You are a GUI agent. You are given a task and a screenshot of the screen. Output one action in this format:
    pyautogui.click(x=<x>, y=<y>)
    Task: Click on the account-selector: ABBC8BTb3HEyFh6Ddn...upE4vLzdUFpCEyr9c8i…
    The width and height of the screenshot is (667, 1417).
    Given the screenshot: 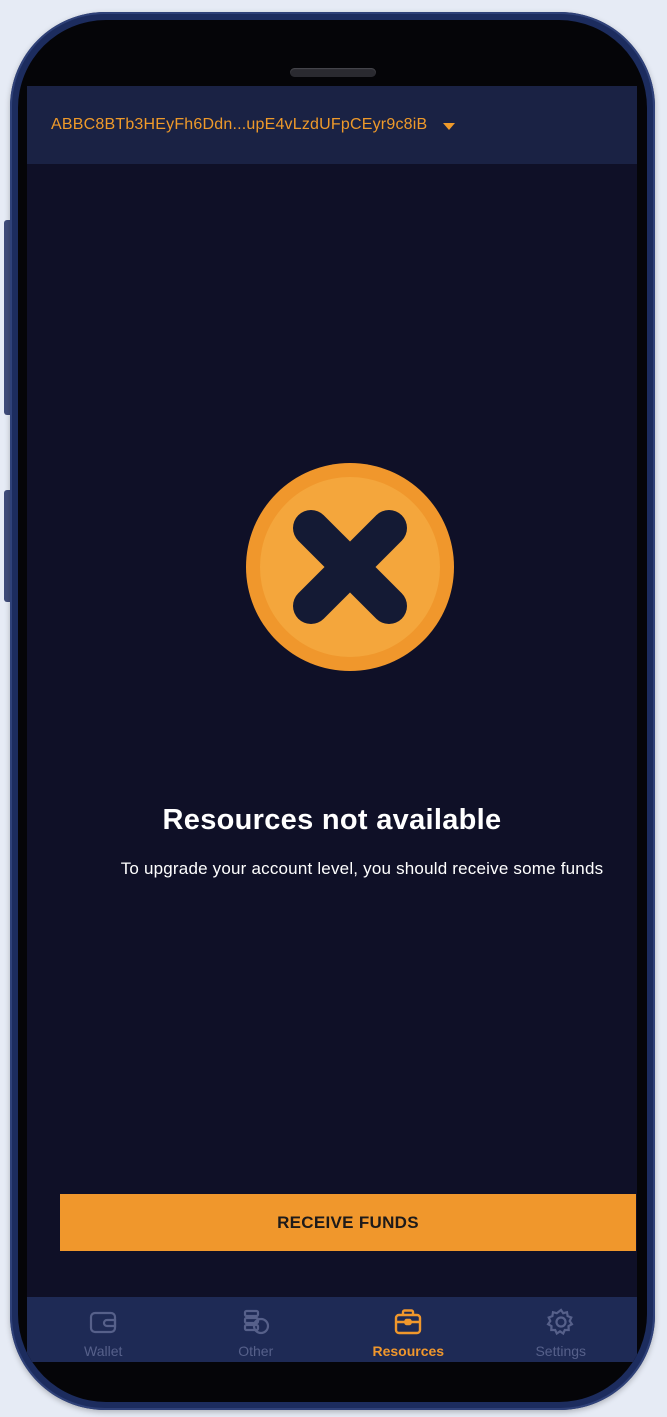 What is the action you would take?
    pyautogui.click(x=332, y=125)
    